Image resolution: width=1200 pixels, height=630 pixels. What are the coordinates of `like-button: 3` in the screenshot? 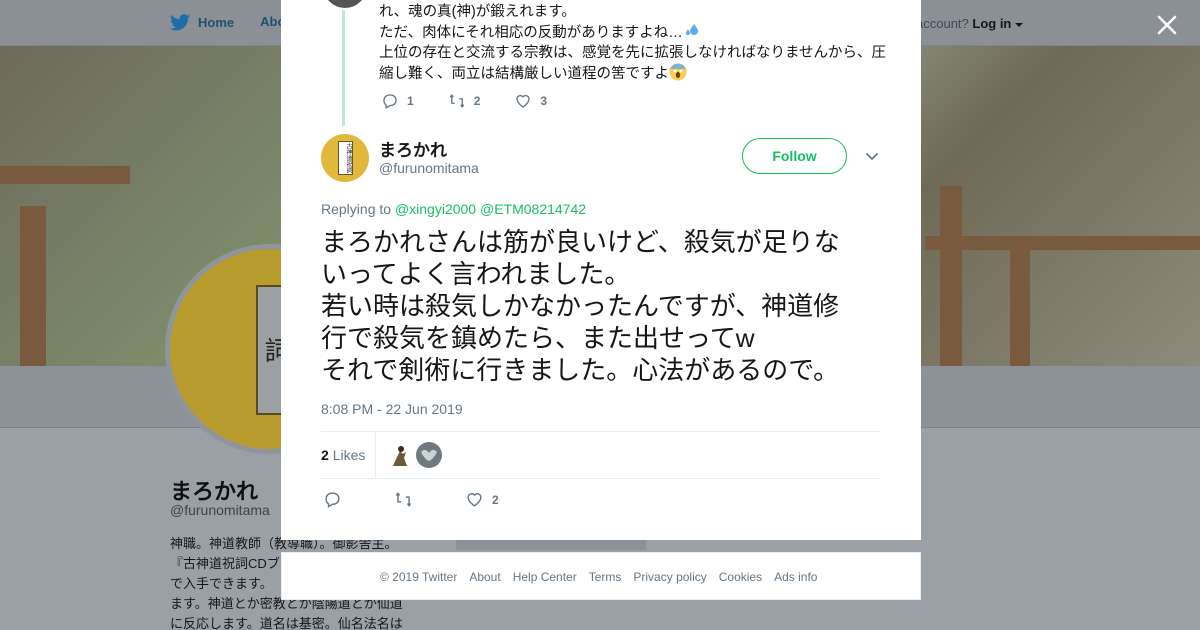 It's located at (530, 101).